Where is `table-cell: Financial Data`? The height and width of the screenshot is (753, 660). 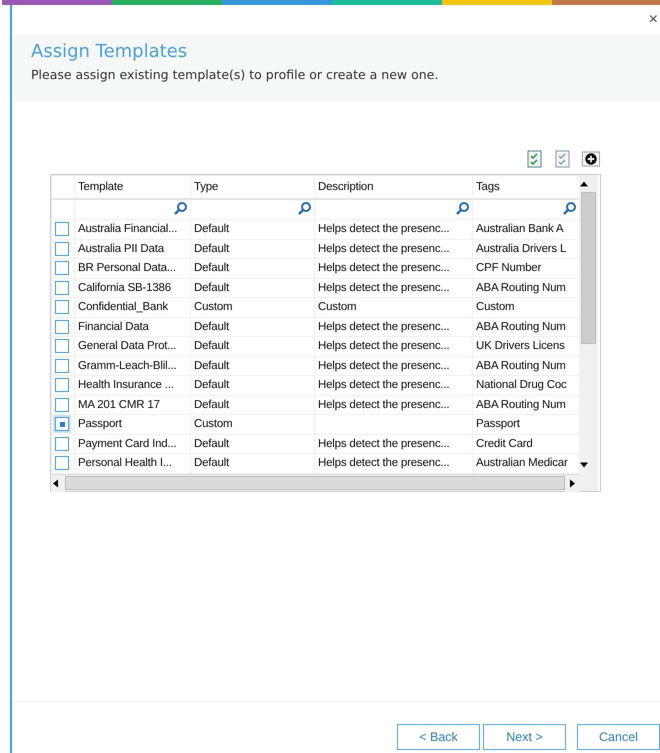 table-cell: Financial Data is located at coordinates (132, 326).